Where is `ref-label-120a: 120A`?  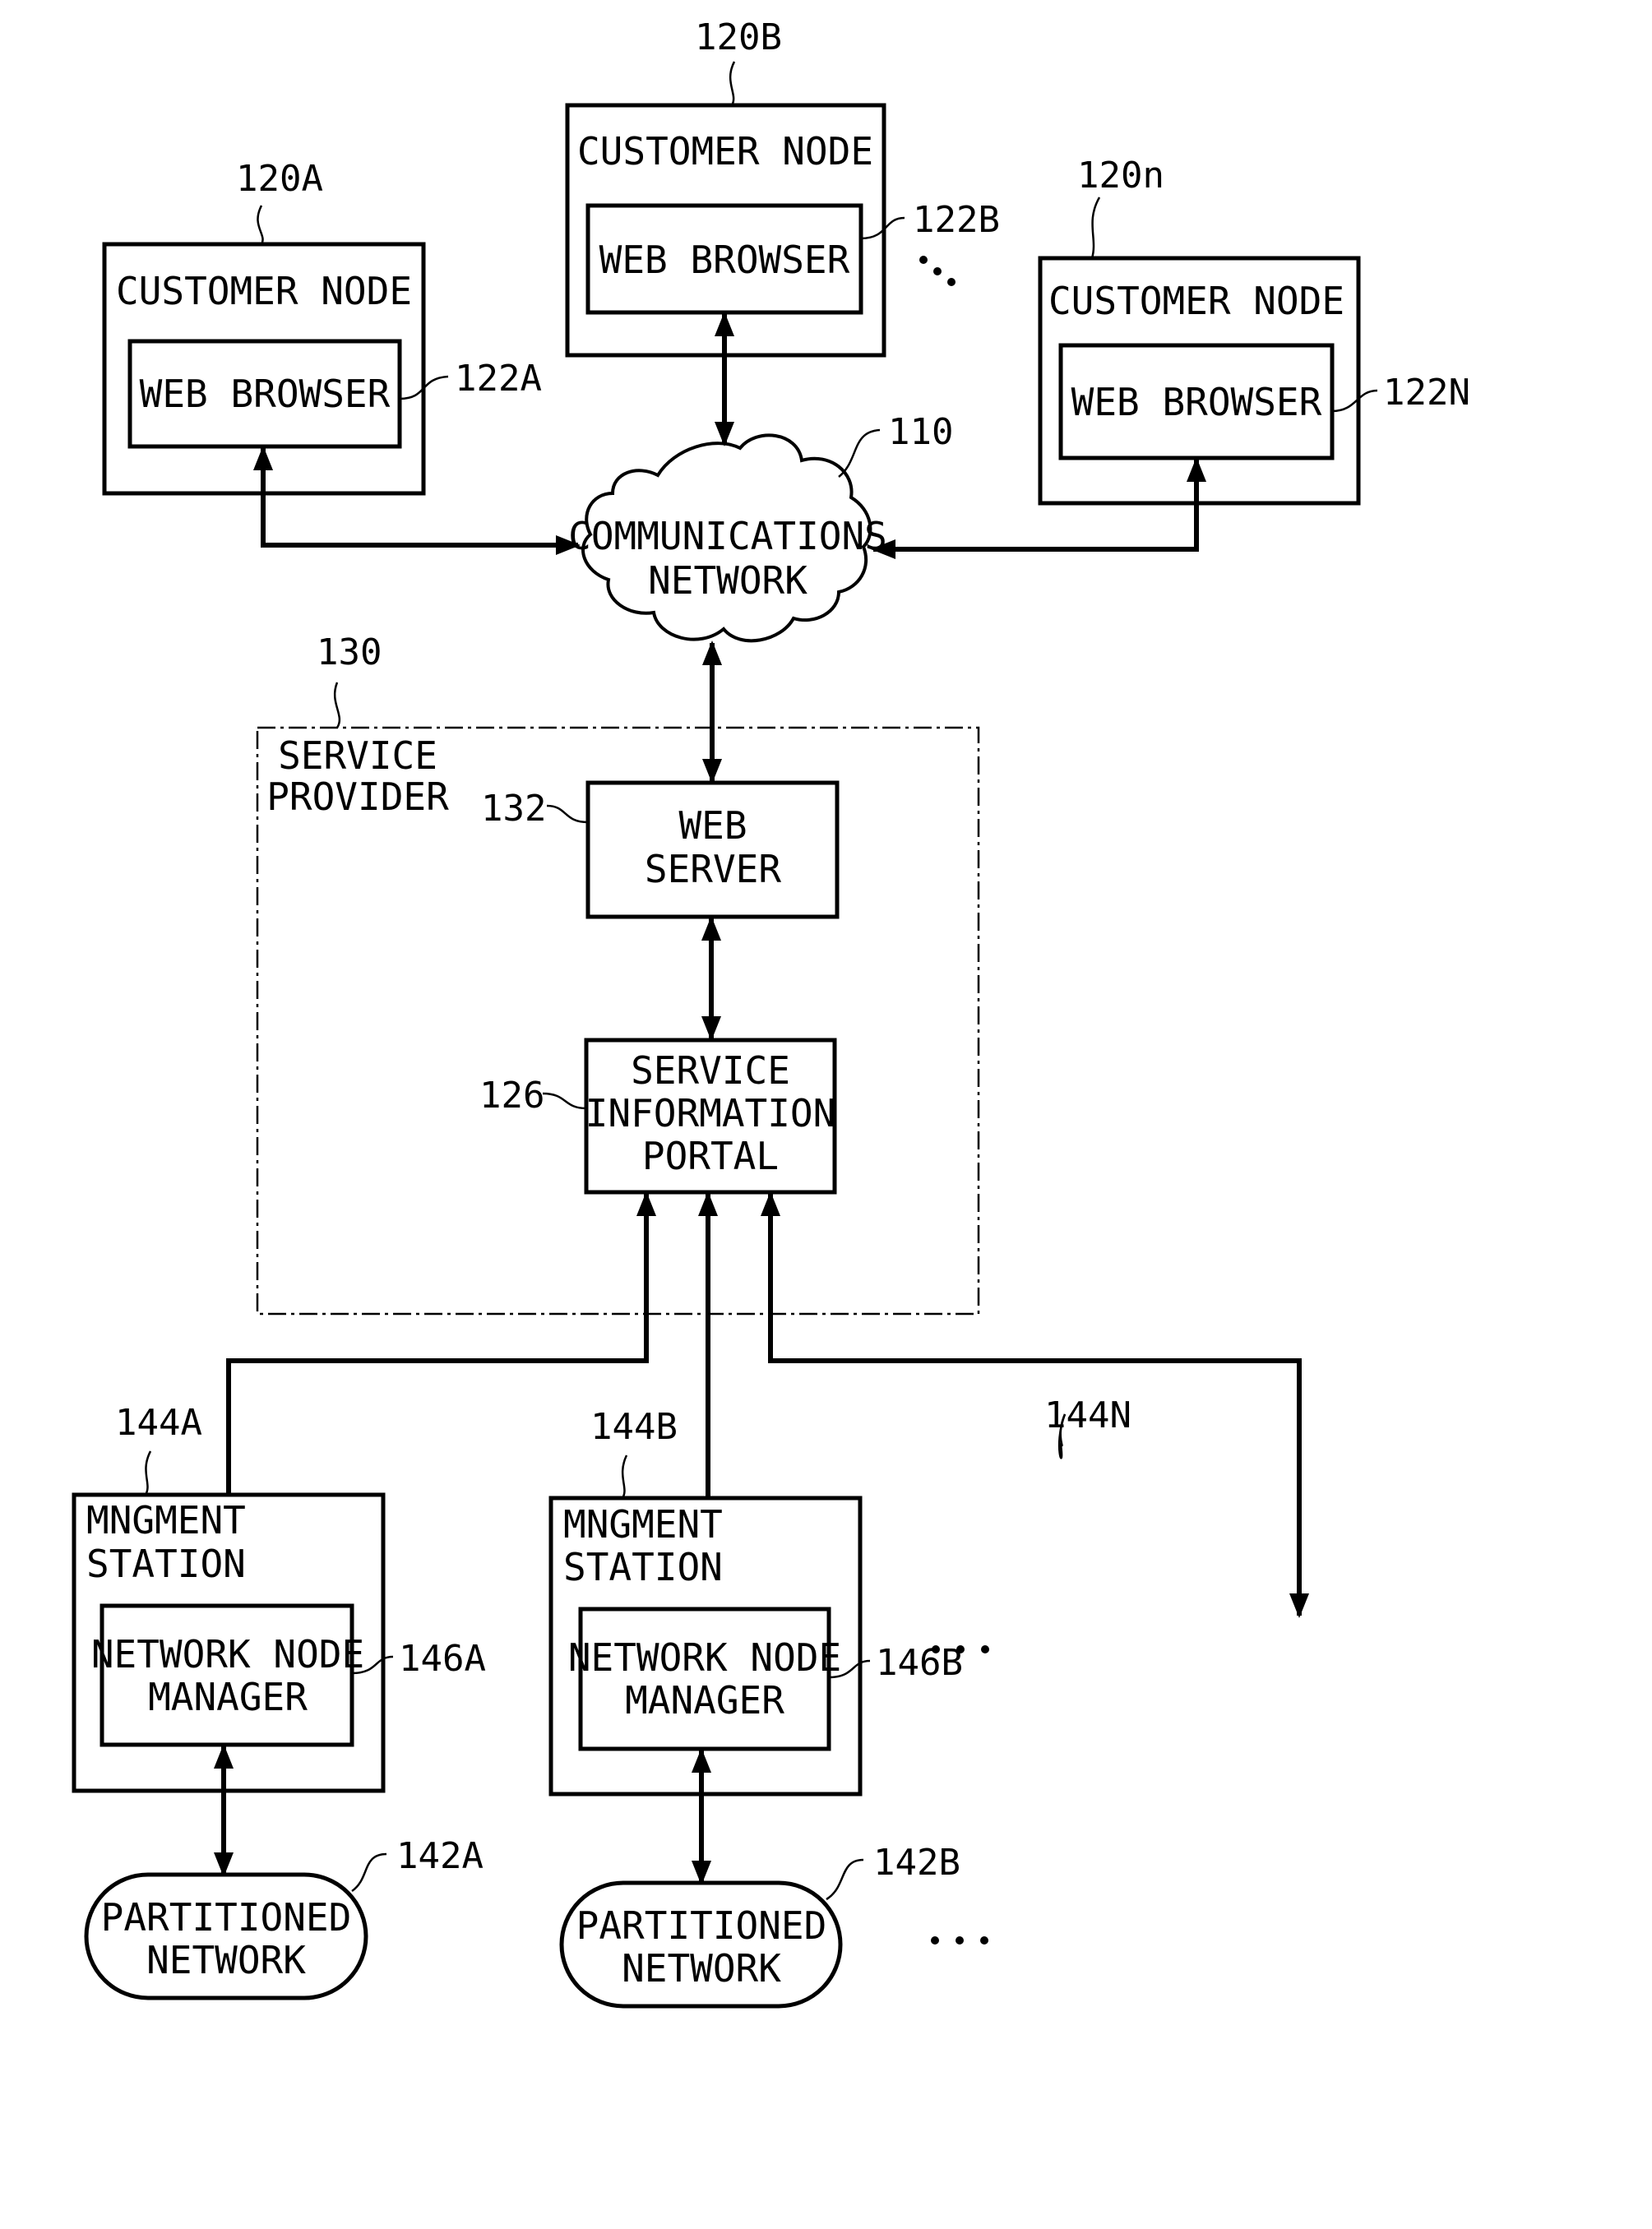 ref-label-120a: 120A is located at coordinates (279, 179).